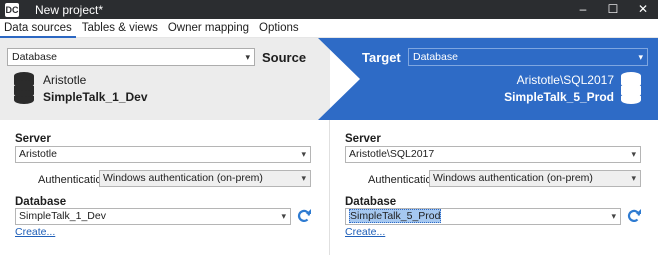 This screenshot has height=255, width=658. Describe the element at coordinates (41, 202) in the screenshot. I see `source-database-label: Database` at that location.